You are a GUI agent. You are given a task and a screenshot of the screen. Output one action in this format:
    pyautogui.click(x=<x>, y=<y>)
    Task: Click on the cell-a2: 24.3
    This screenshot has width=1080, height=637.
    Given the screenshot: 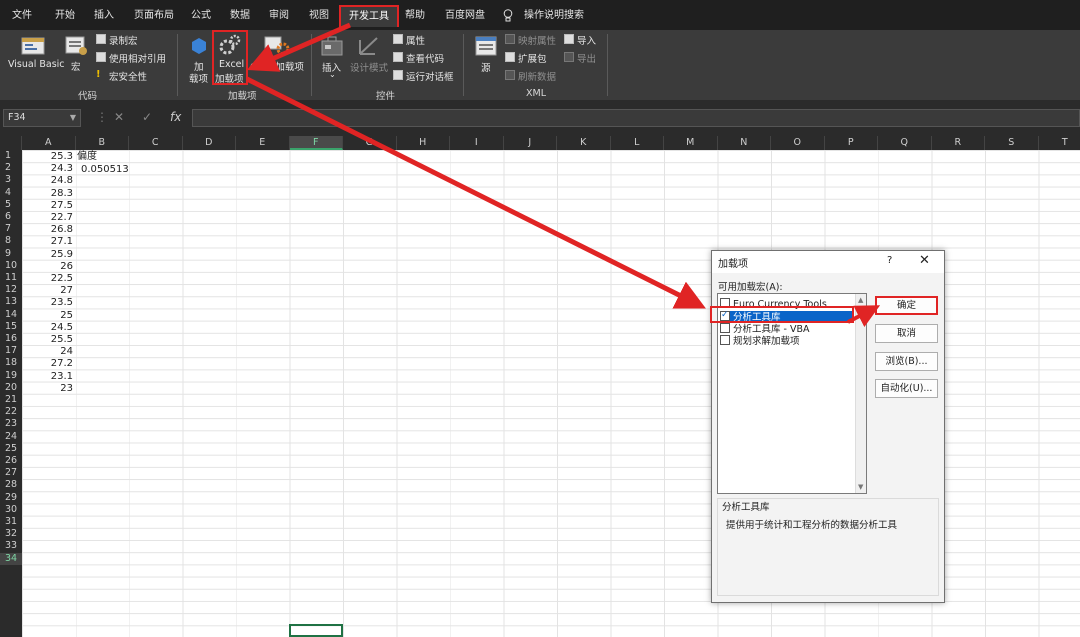 What is the action you would take?
    pyautogui.click(x=47, y=169)
    